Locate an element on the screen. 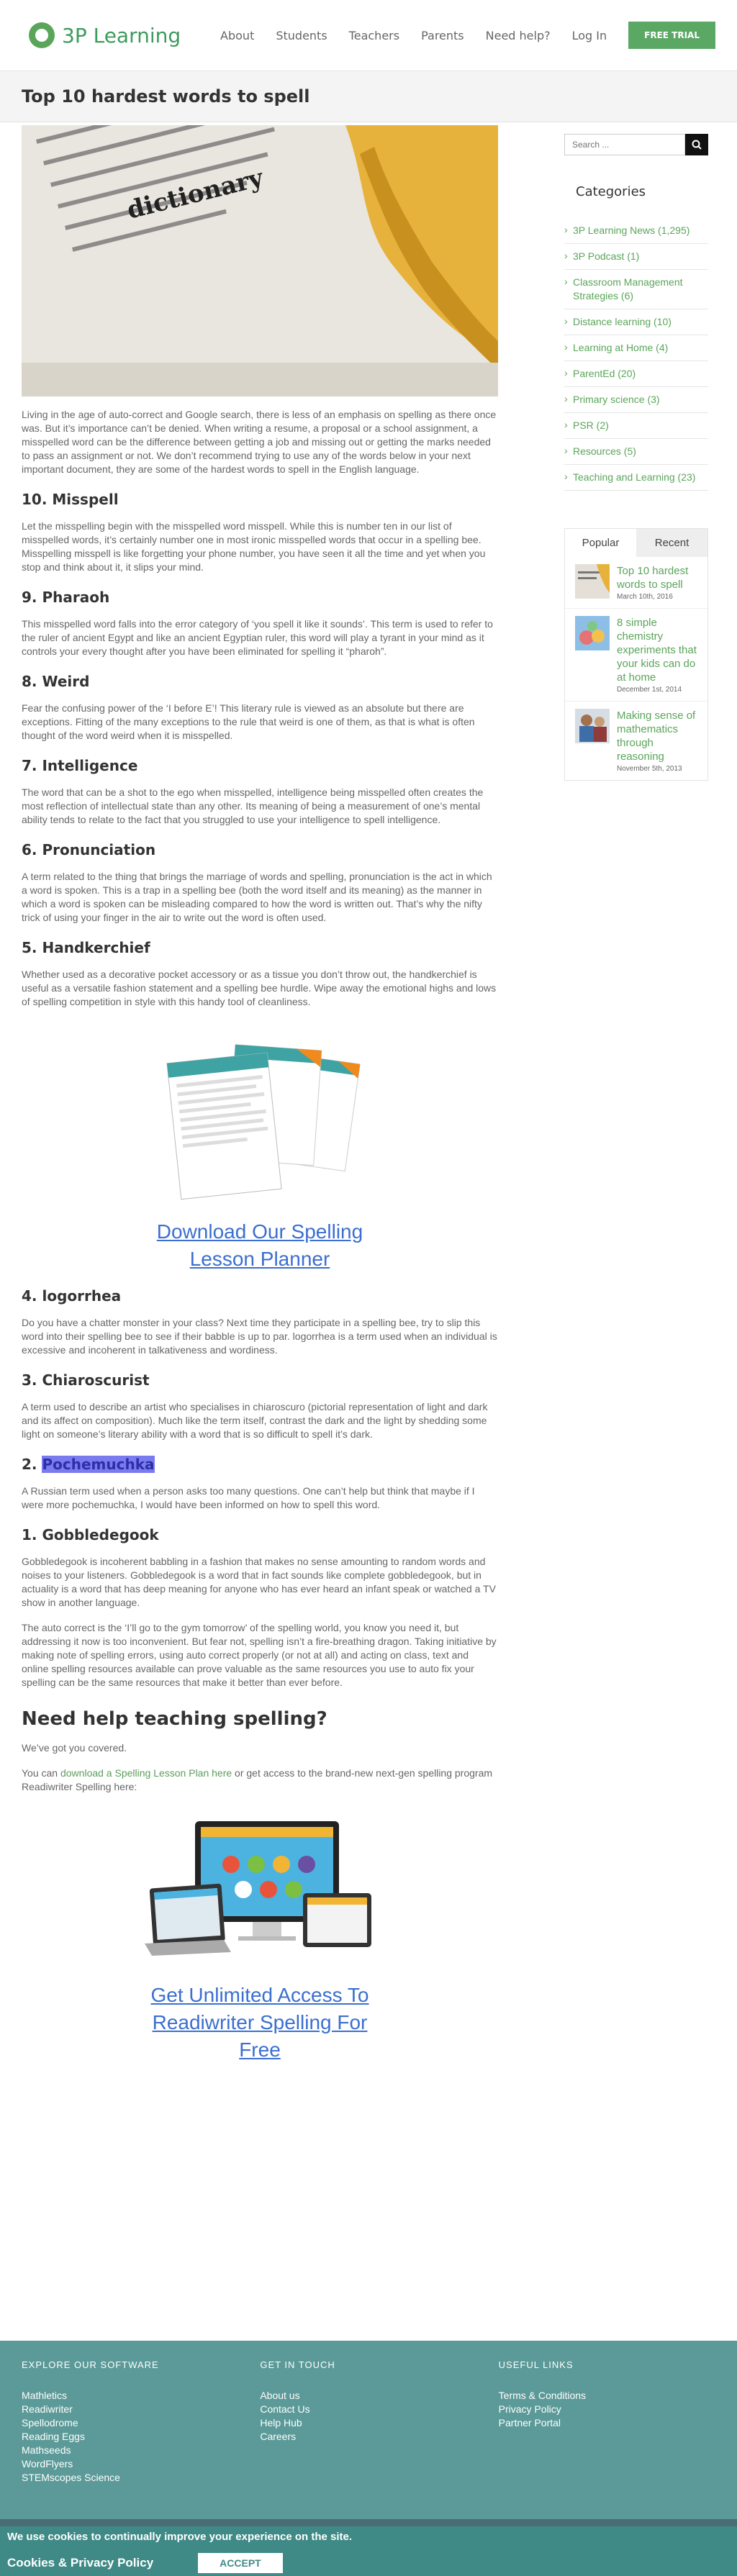 This screenshot has height=2576, width=737. heading-2: 2. Pochemuchka is located at coordinates (260, 1464).